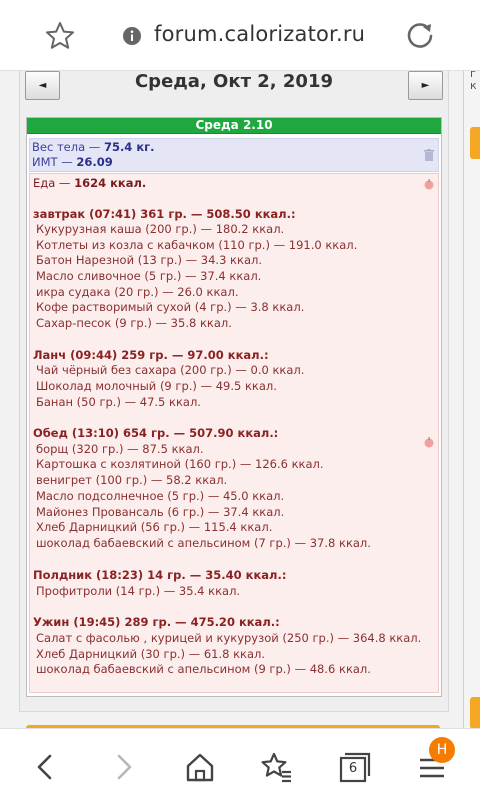 This screenshot has width=480, height=801. I want to click on meal-title: Полдник (18:23) 14 гр. — 35.40 ккал.:, so click(160, 575).